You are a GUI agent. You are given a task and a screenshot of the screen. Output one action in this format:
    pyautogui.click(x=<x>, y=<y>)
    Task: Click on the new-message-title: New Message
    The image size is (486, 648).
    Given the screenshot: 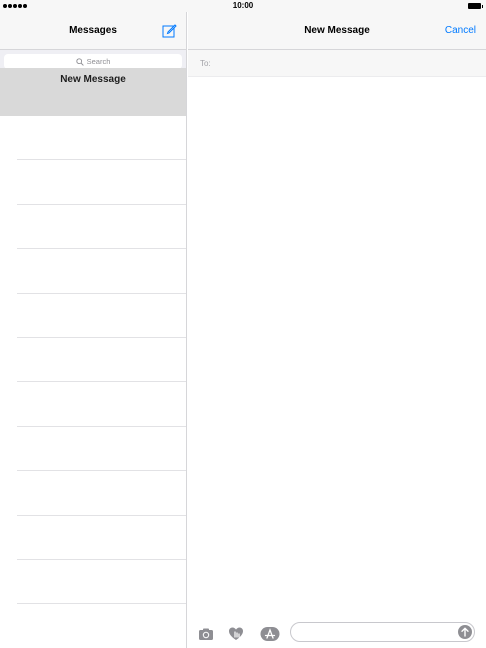 What is the action you would take?
    pyautogui.click(x=337, y=30)
    